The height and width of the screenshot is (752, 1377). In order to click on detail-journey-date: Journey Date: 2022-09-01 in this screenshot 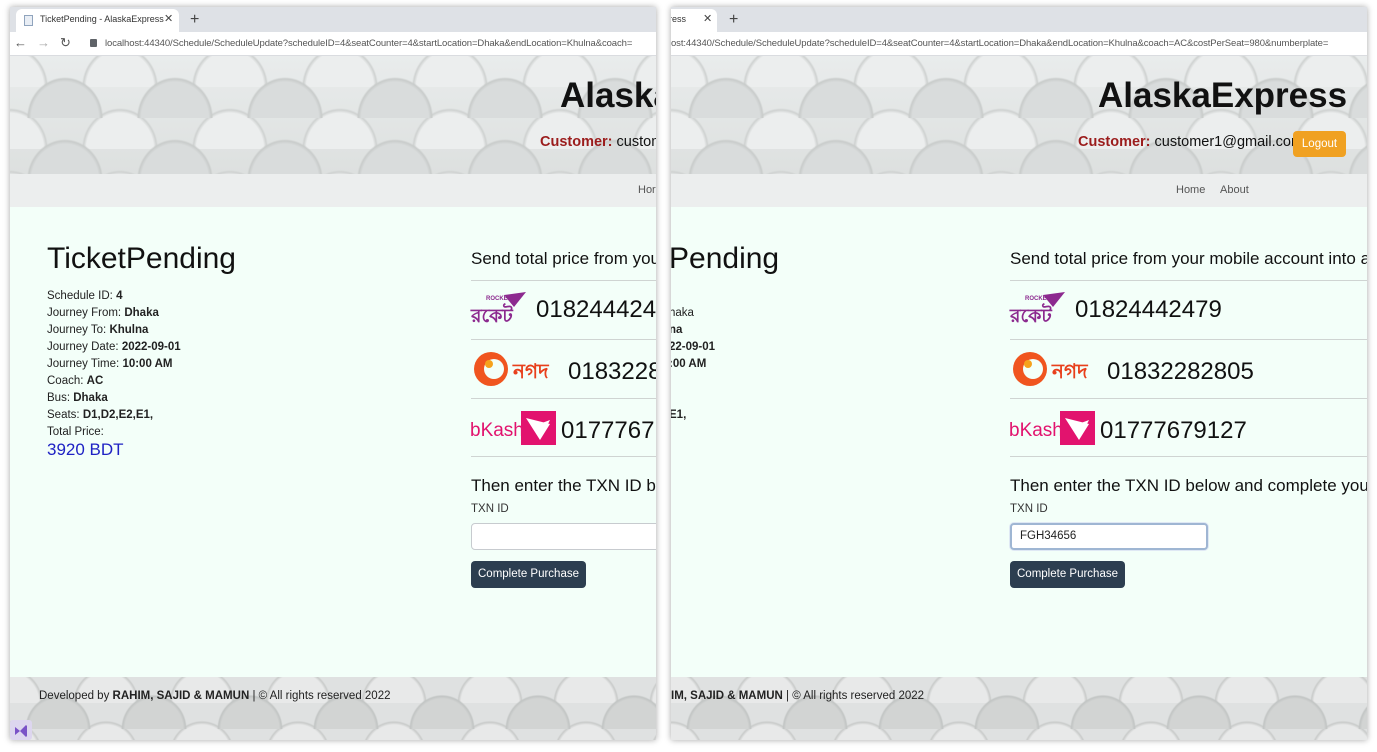, I will do `click(114, 347)`.